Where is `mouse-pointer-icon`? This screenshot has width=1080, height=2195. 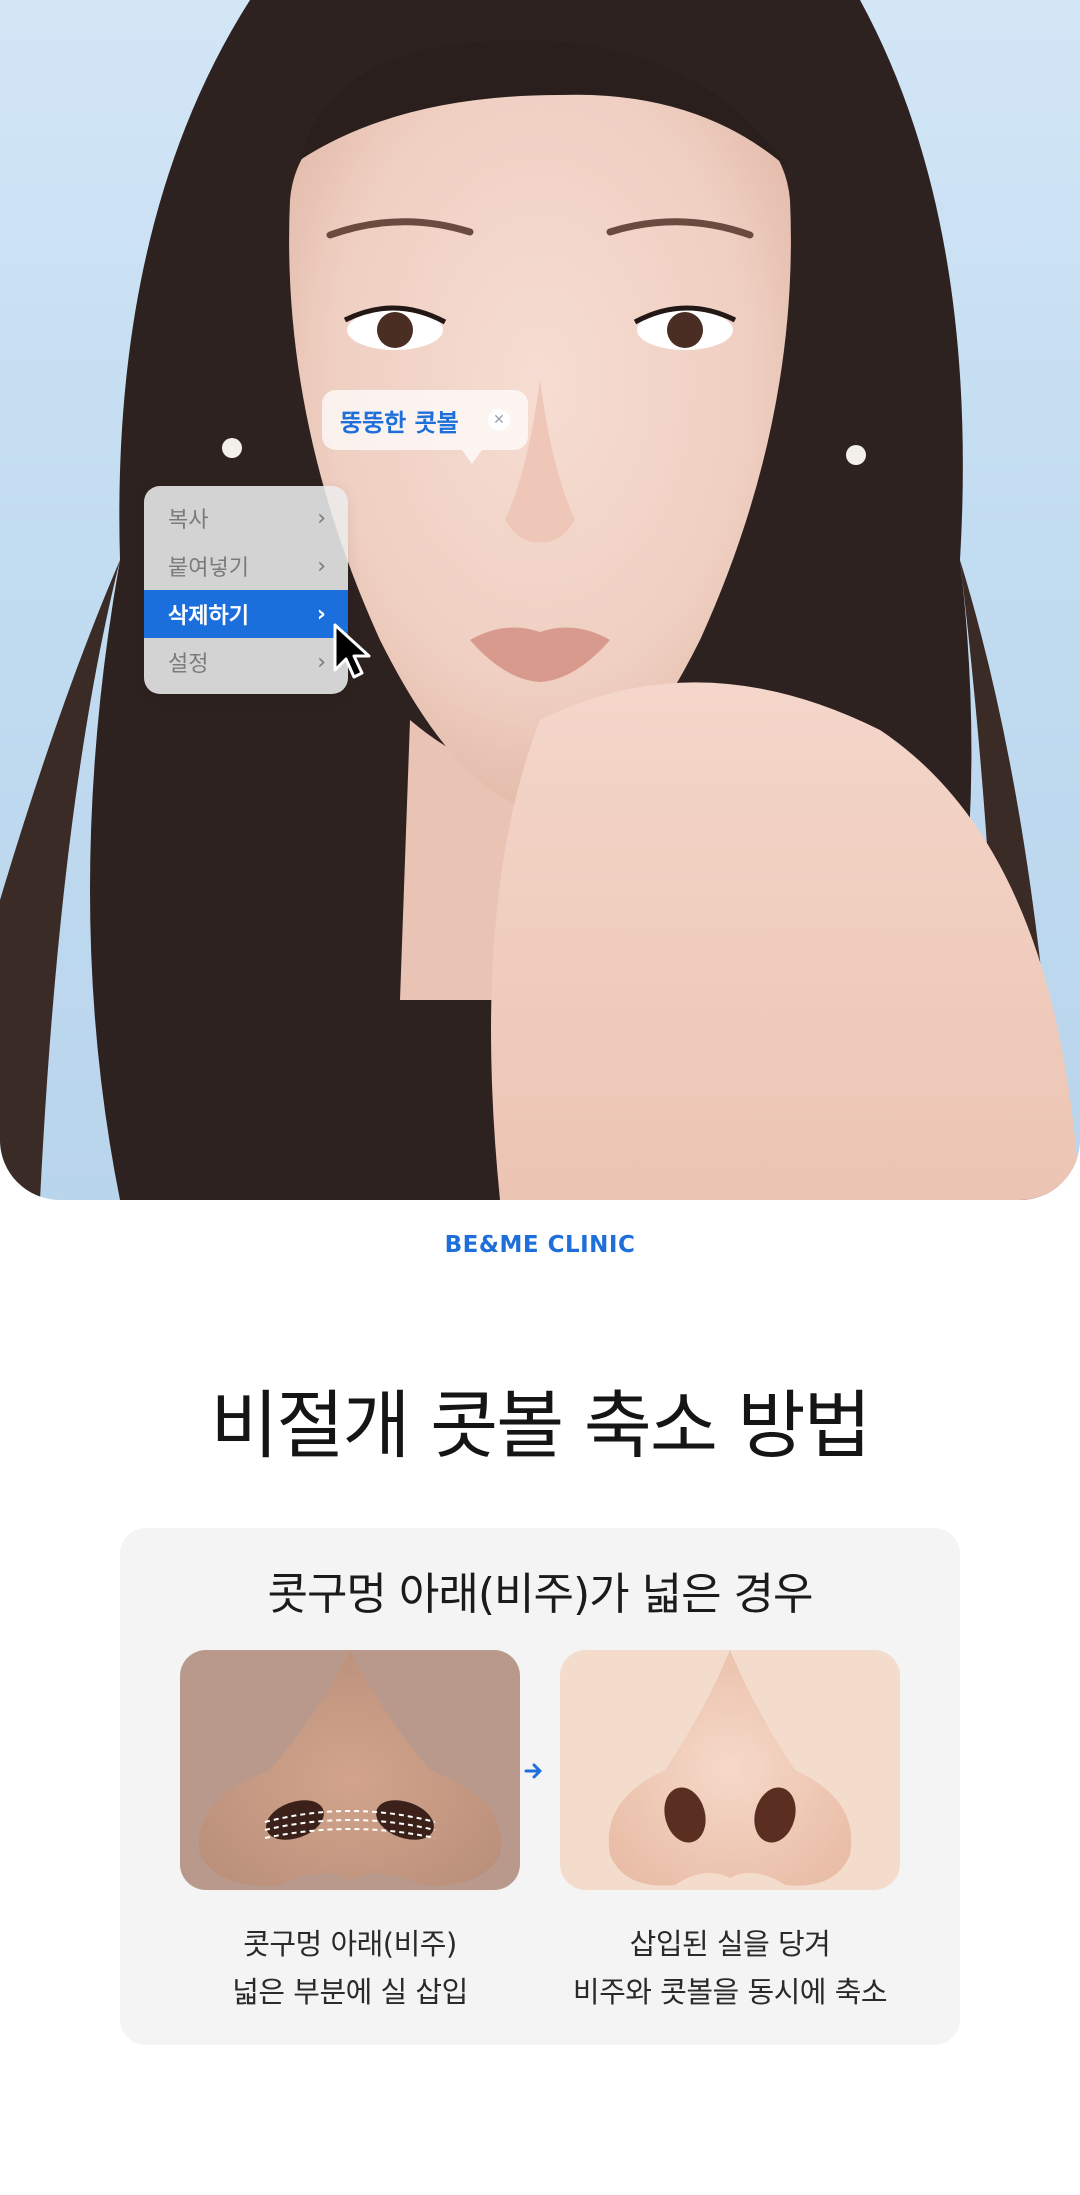
mouse-pointer-icon is located at coordinates (352, 651).